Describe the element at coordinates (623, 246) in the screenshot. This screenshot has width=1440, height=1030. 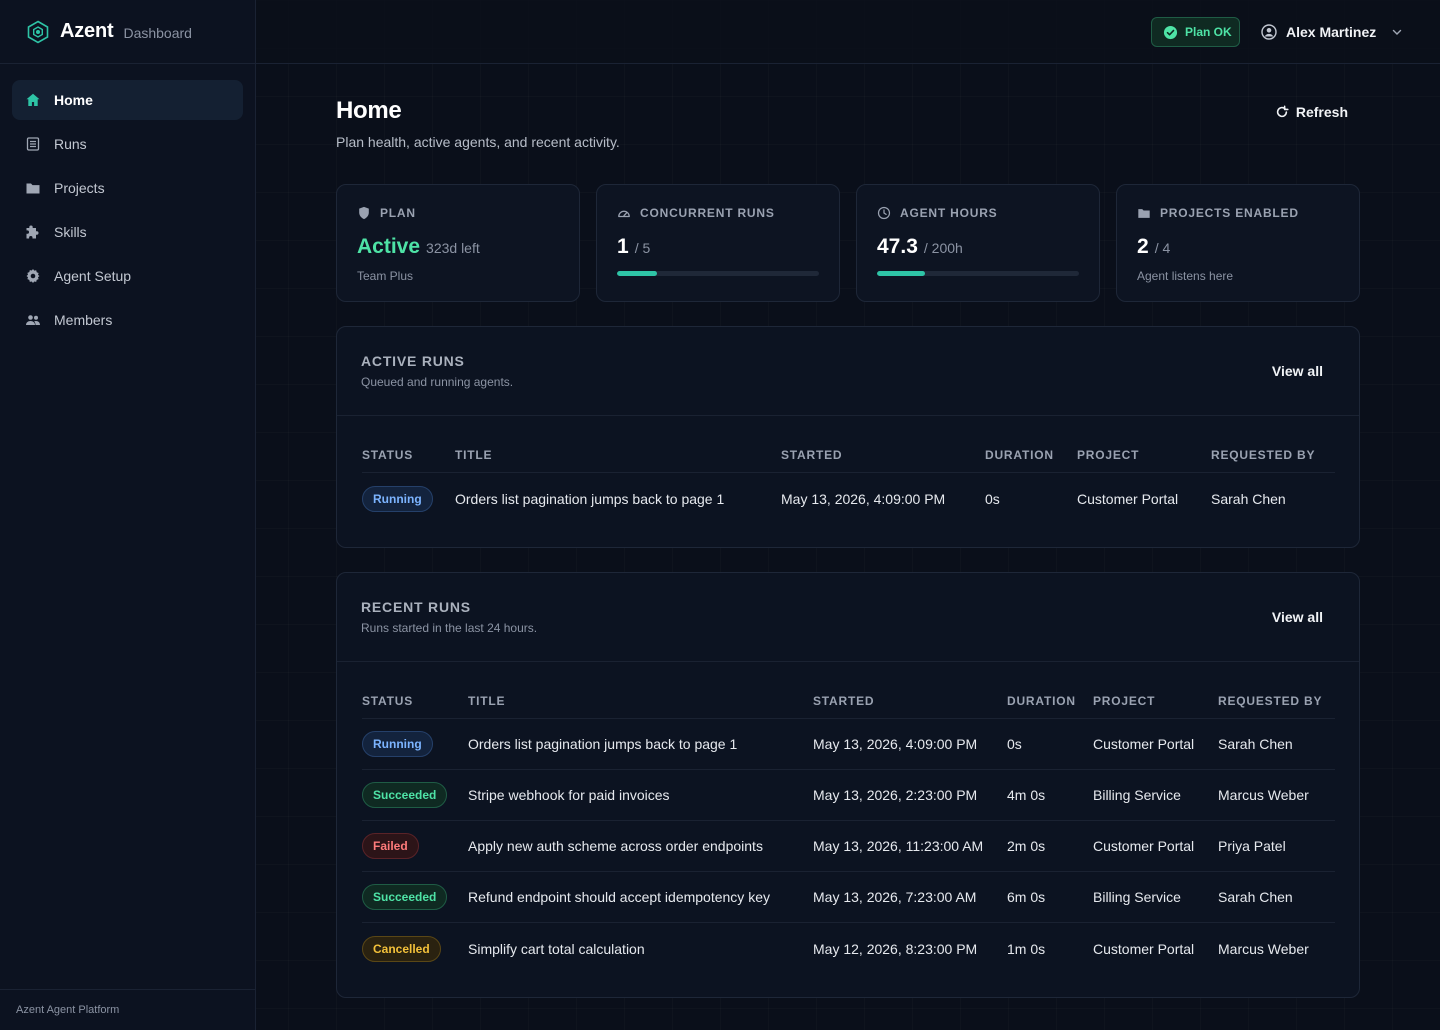
I see `concurrent-runs-value: 1` at that location.